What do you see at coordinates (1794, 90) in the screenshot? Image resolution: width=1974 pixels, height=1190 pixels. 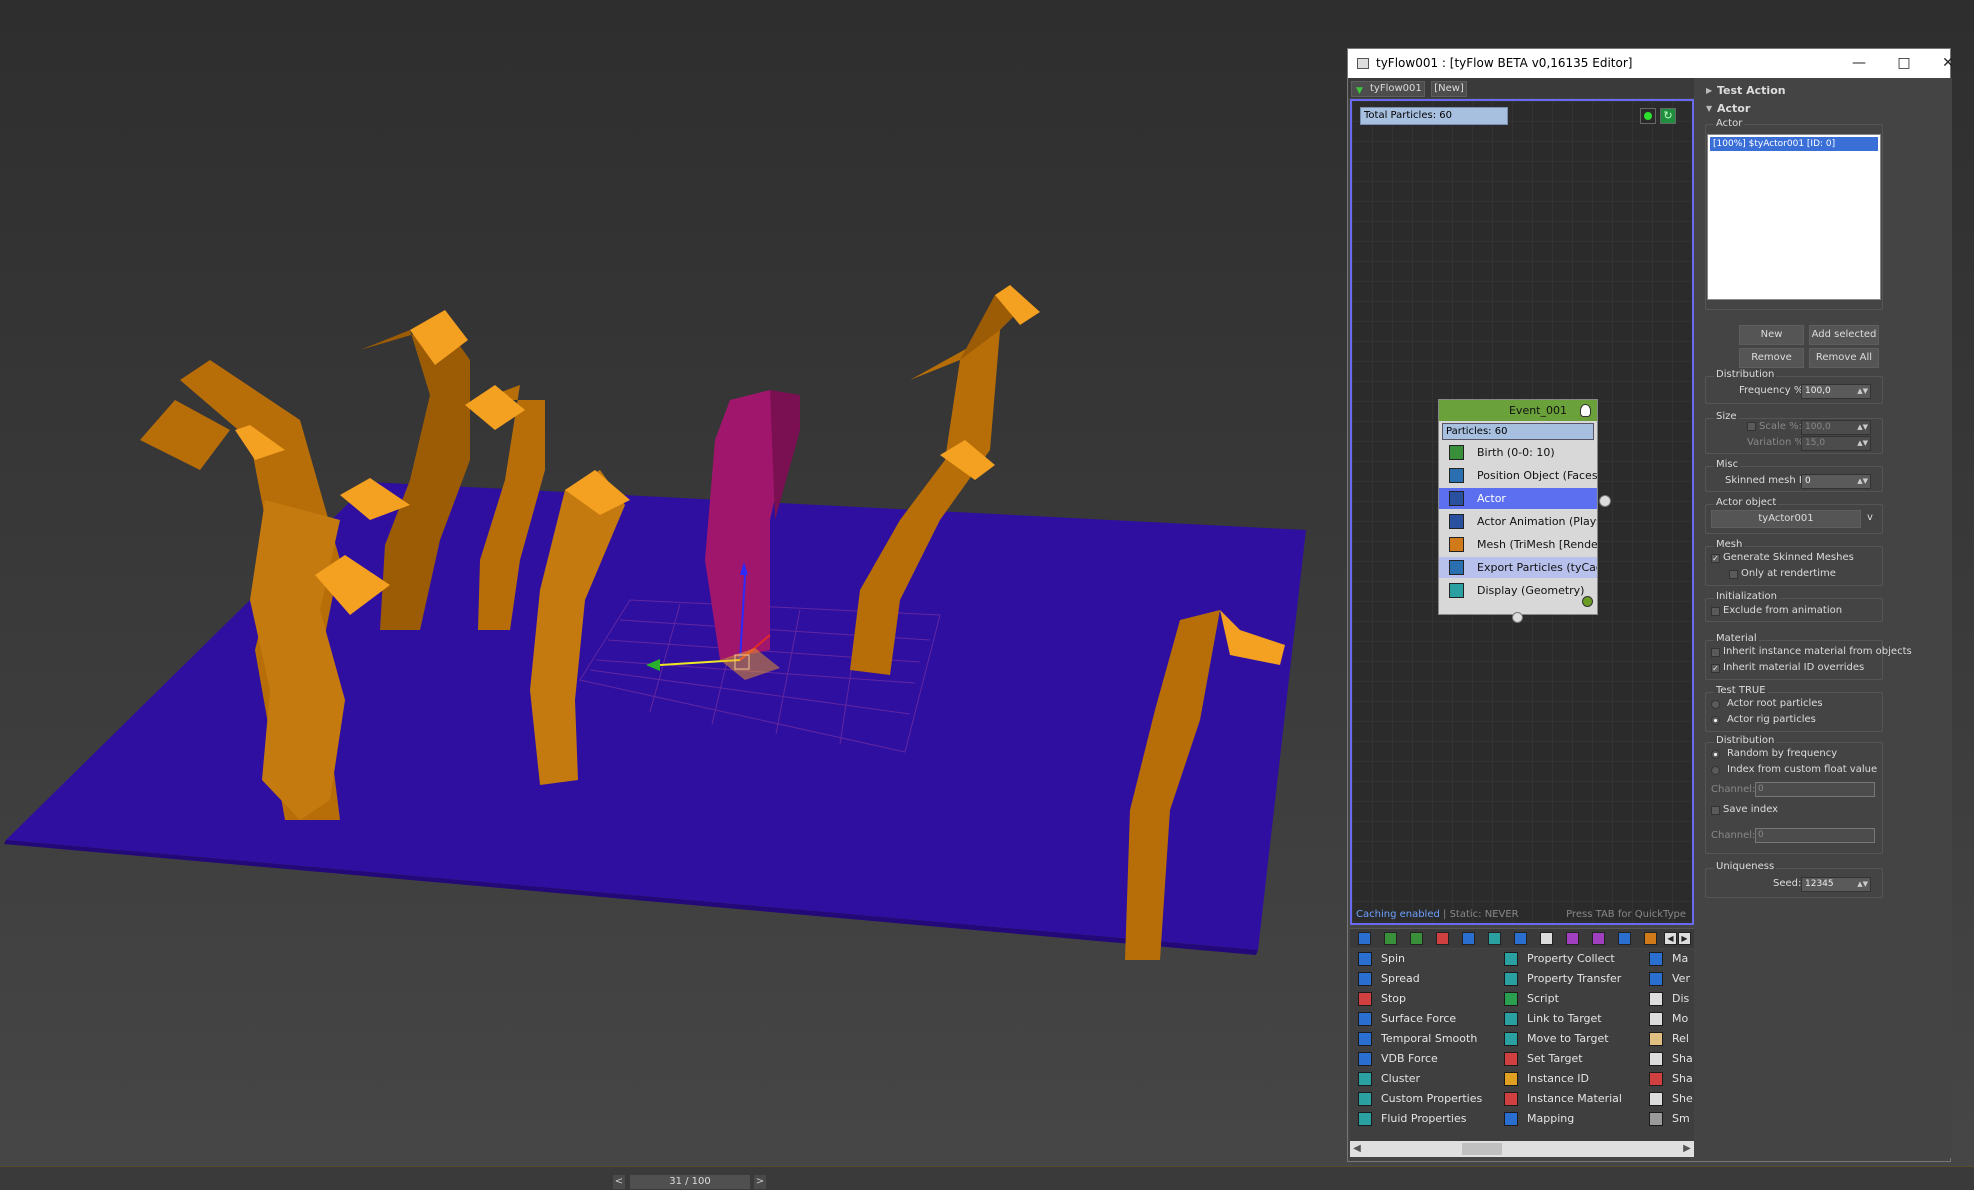 I see `rollout-test-action: ▶ Test Action` at bounding box center [1794, 90].